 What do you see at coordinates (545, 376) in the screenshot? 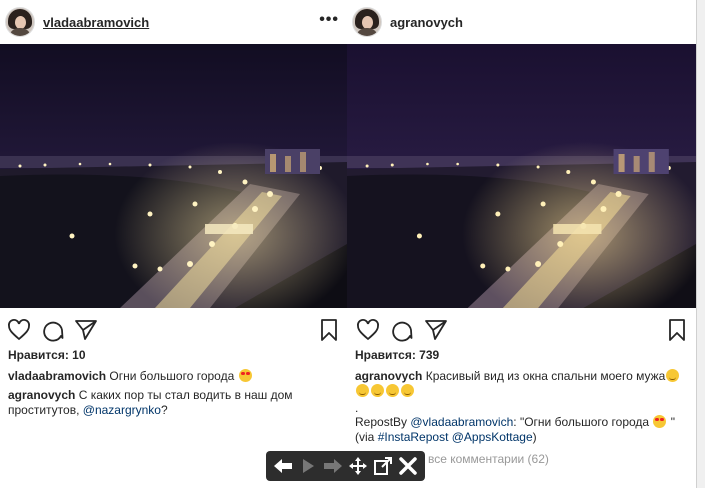
I see `caption-text: Красивый вид из окна спальни моего мужа` at bounding box center [545, 376].